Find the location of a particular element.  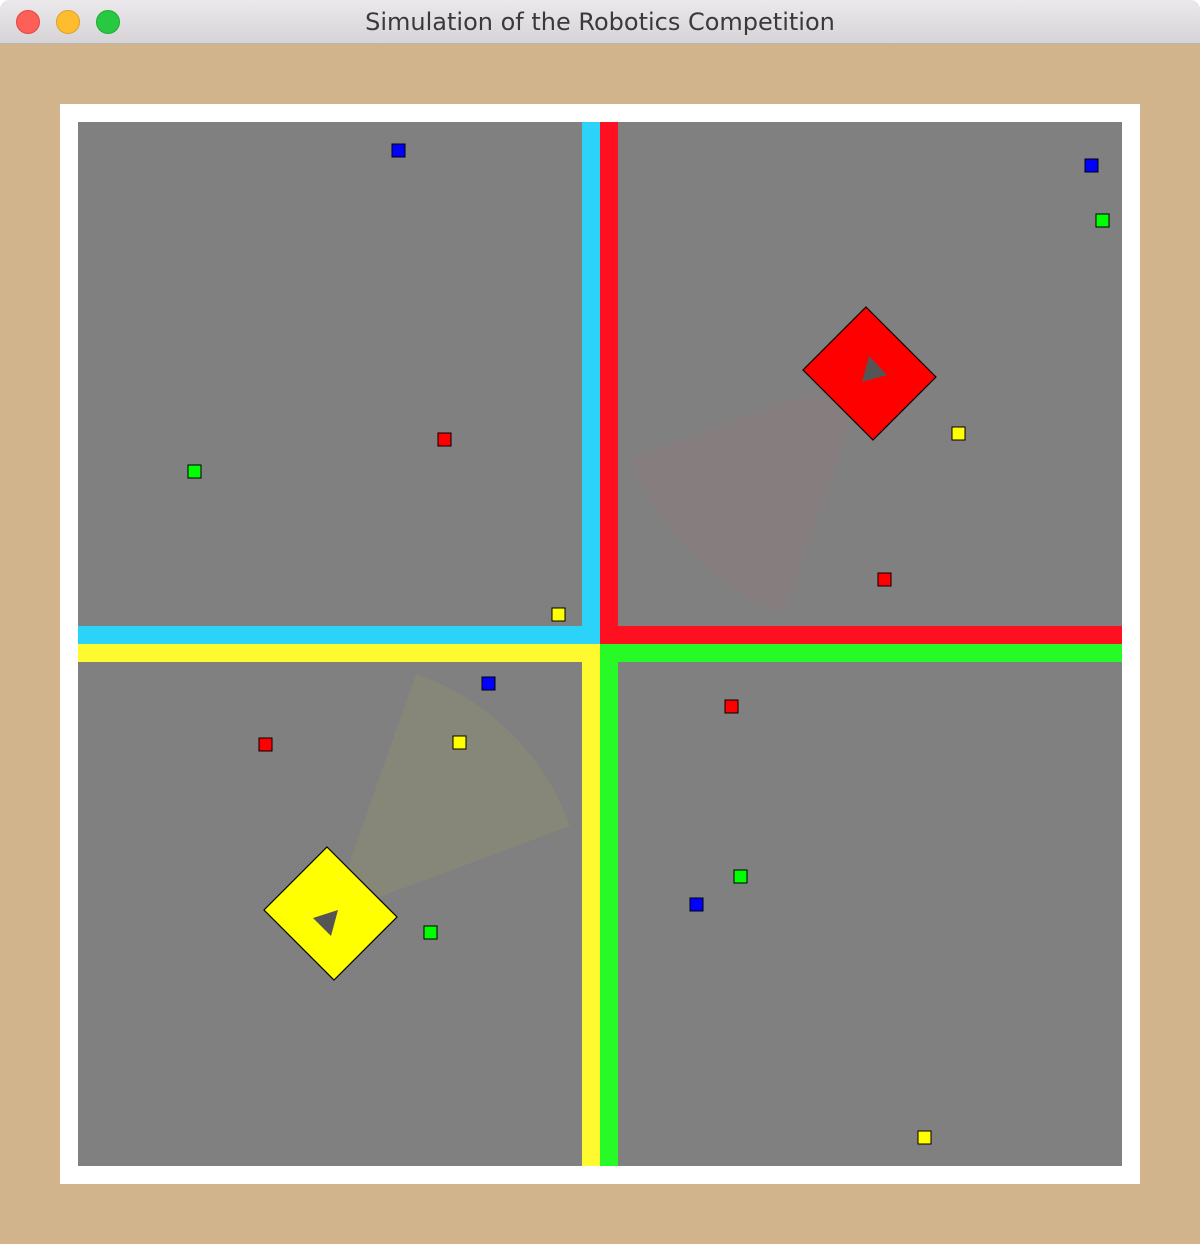

yellow-wall-vertical is located at coordinates (591, 905).